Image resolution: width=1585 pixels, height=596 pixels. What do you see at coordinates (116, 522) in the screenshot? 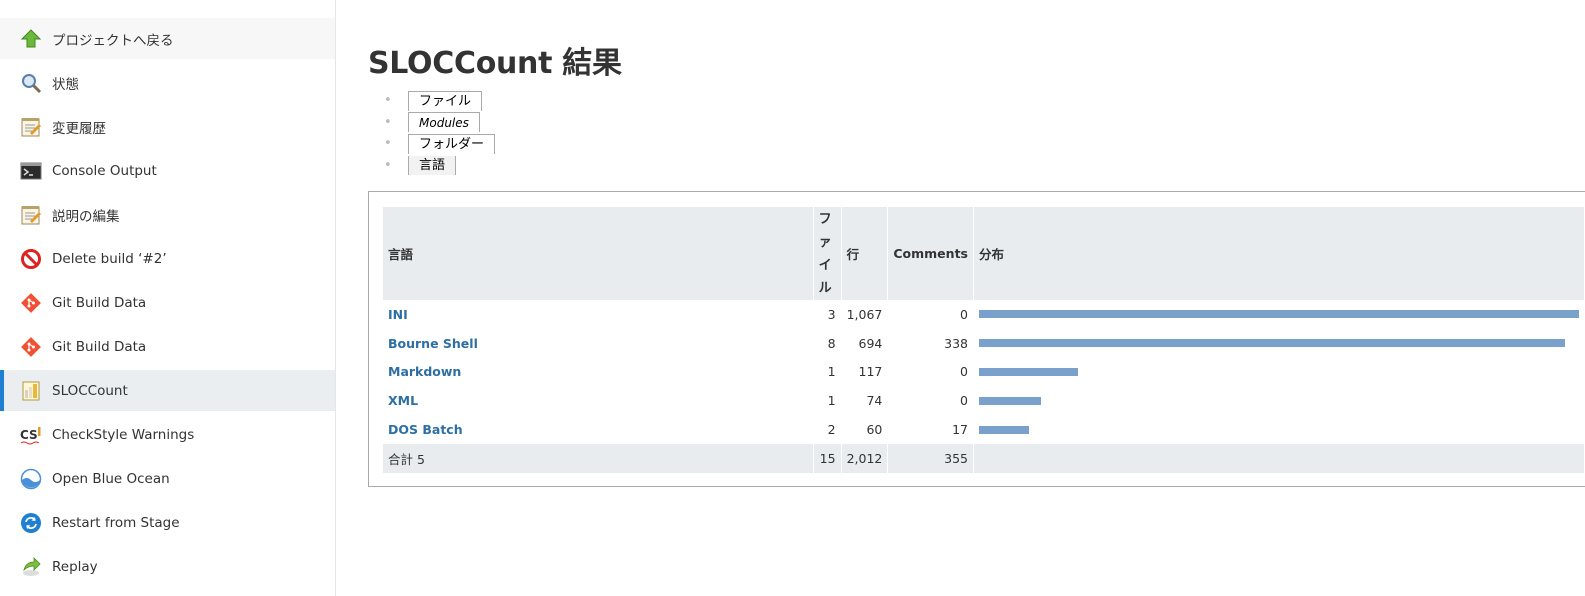
I see `sidebar-item-label: Restart from Stage` at bounding box center [116, 522].